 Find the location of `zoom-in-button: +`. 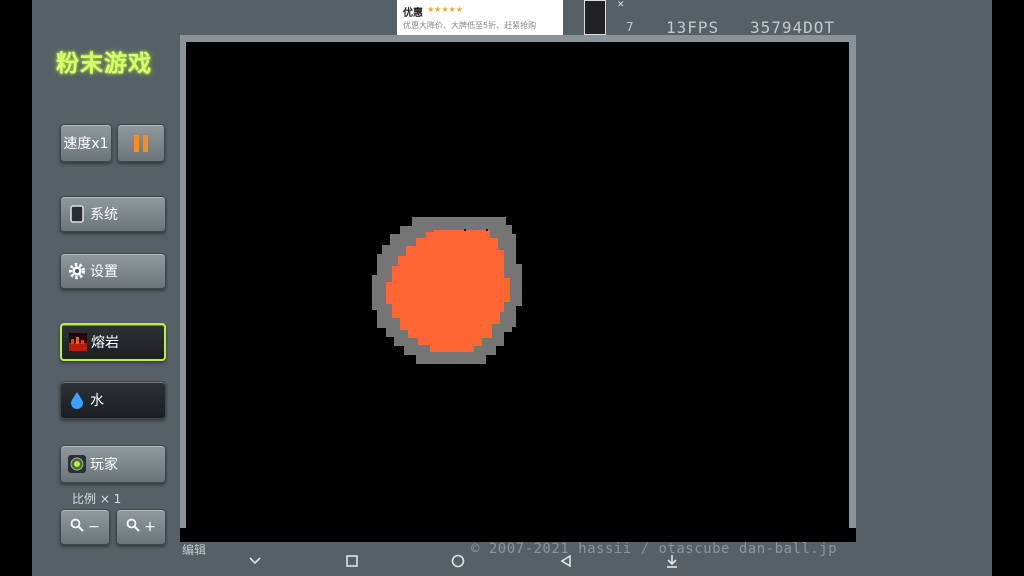

zoom-in-button: + is located at coordinates (141, 527).